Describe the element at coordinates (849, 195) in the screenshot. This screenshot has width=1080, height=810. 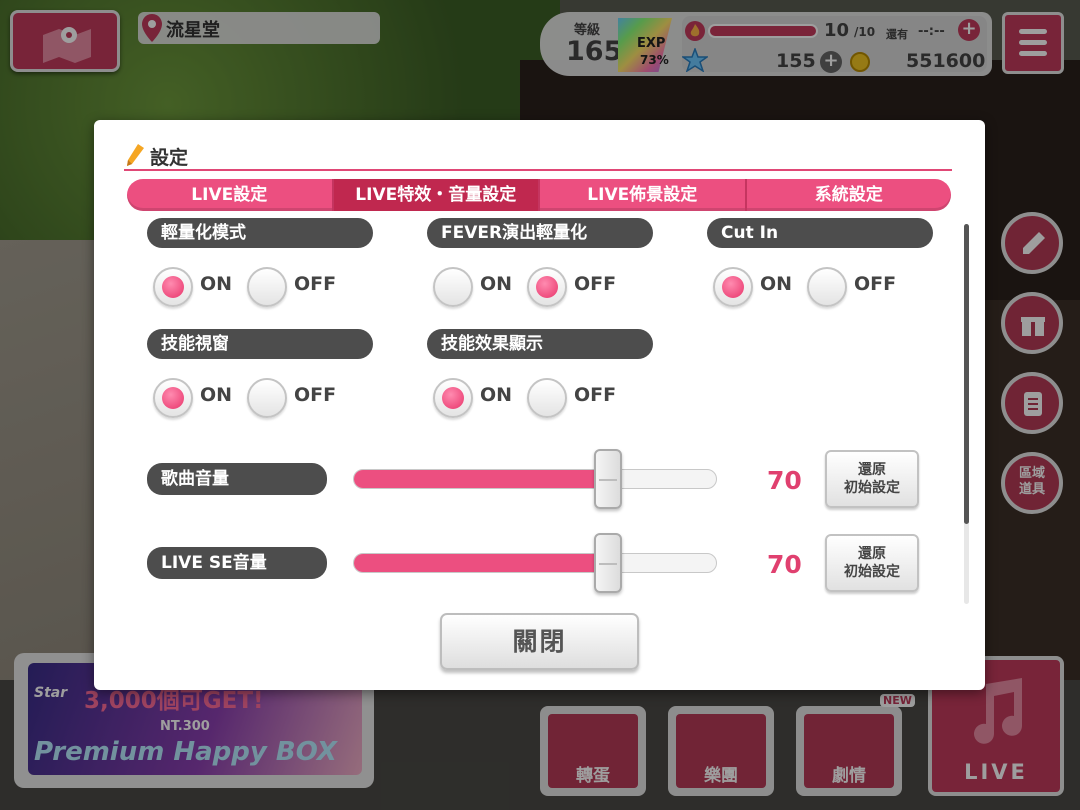
I see `tab-system-settings: 系統設定` at that location.